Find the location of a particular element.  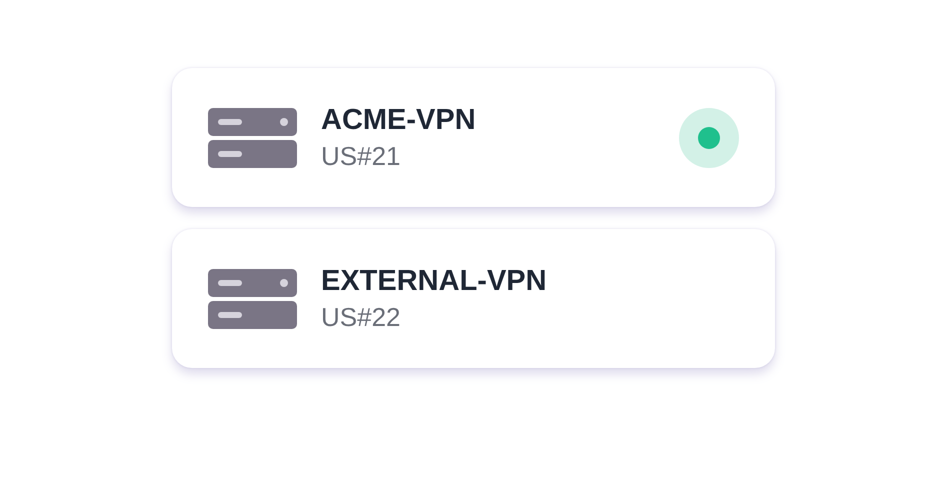

server-location: US#22 is located at coordinates (361, 317).